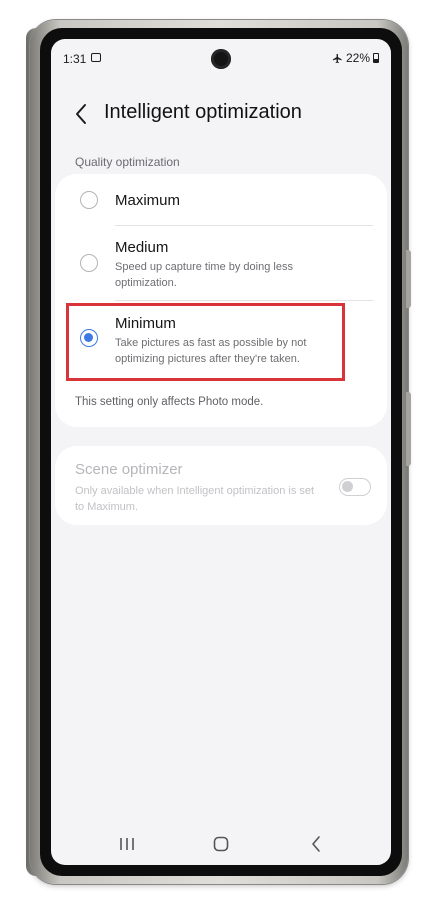 The height and width of the screenshot is (910, 442). I want to click on status-bar: 1:31 22%, so click(221, 59).